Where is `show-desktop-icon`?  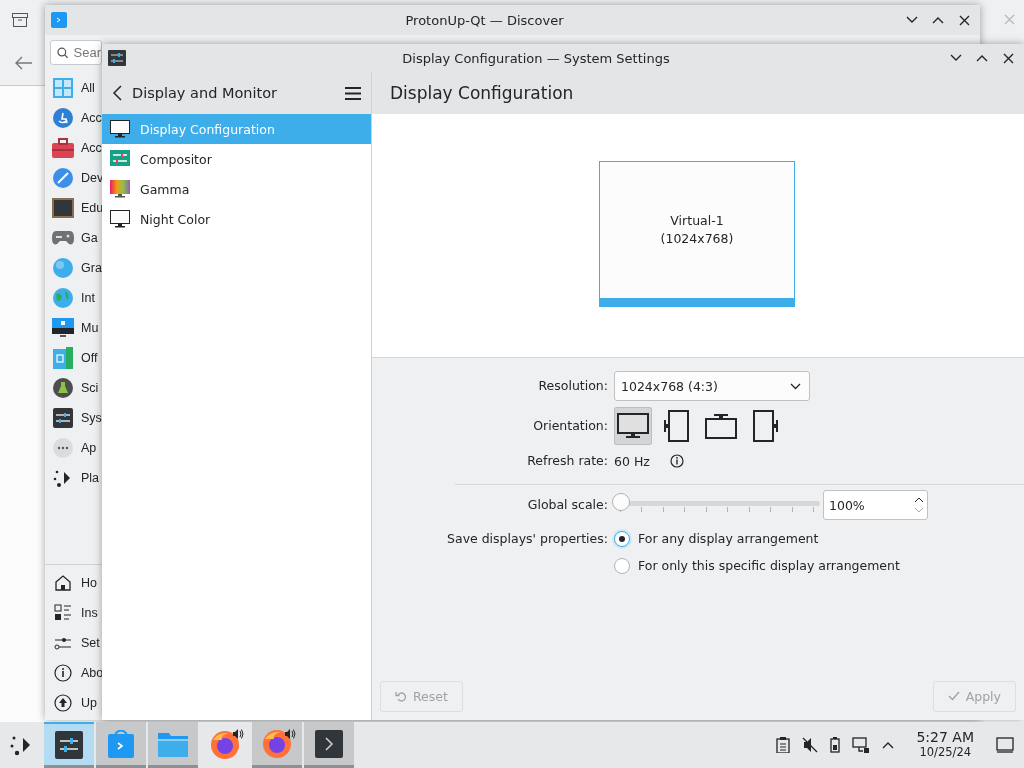
show-desktop-icon is located at coordinates (1005, 745).